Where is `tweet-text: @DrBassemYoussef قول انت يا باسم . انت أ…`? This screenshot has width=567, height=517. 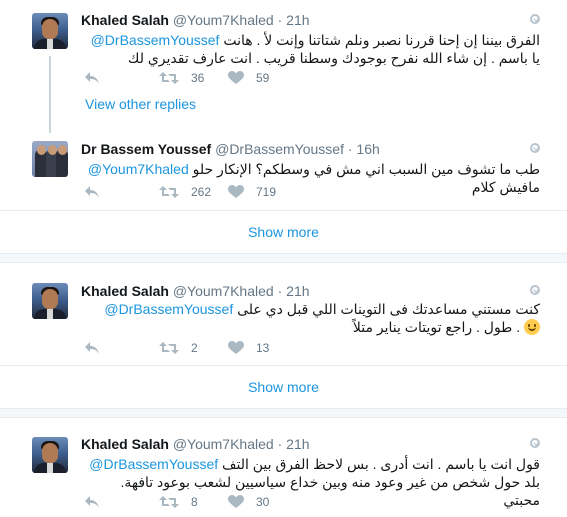 tweet-text: @DrBassemYoussef قول انت يا باسم . انت أ… is located at coordinates (311, 482).